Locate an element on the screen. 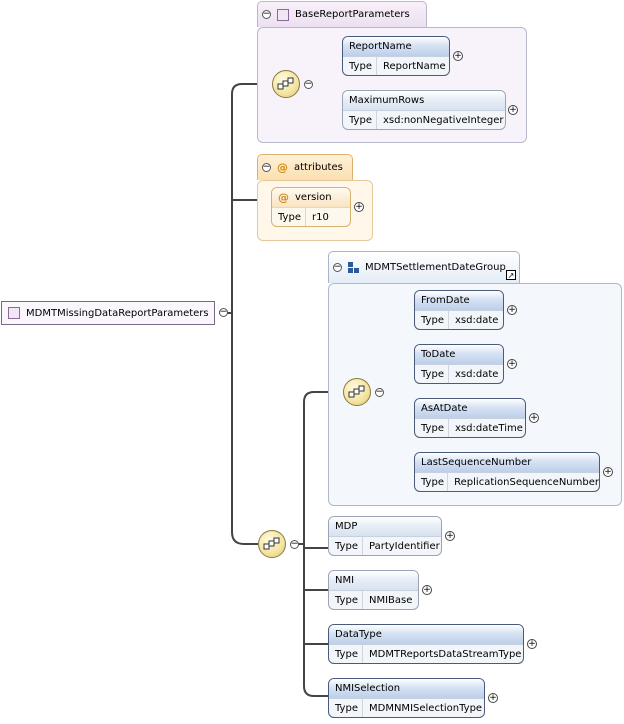 This screenshot has width=624, height=724. type-value: xsd:dateTime is located at coordinates (489, 428).